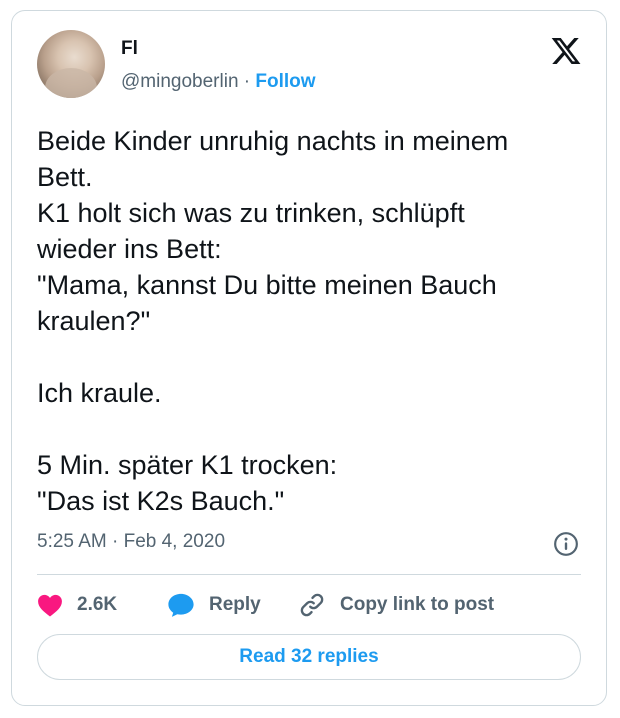  What do you see at coordinates (566, 51) in the screenshot?
I see `x-logo-icon` at bounding box center [566, 51].